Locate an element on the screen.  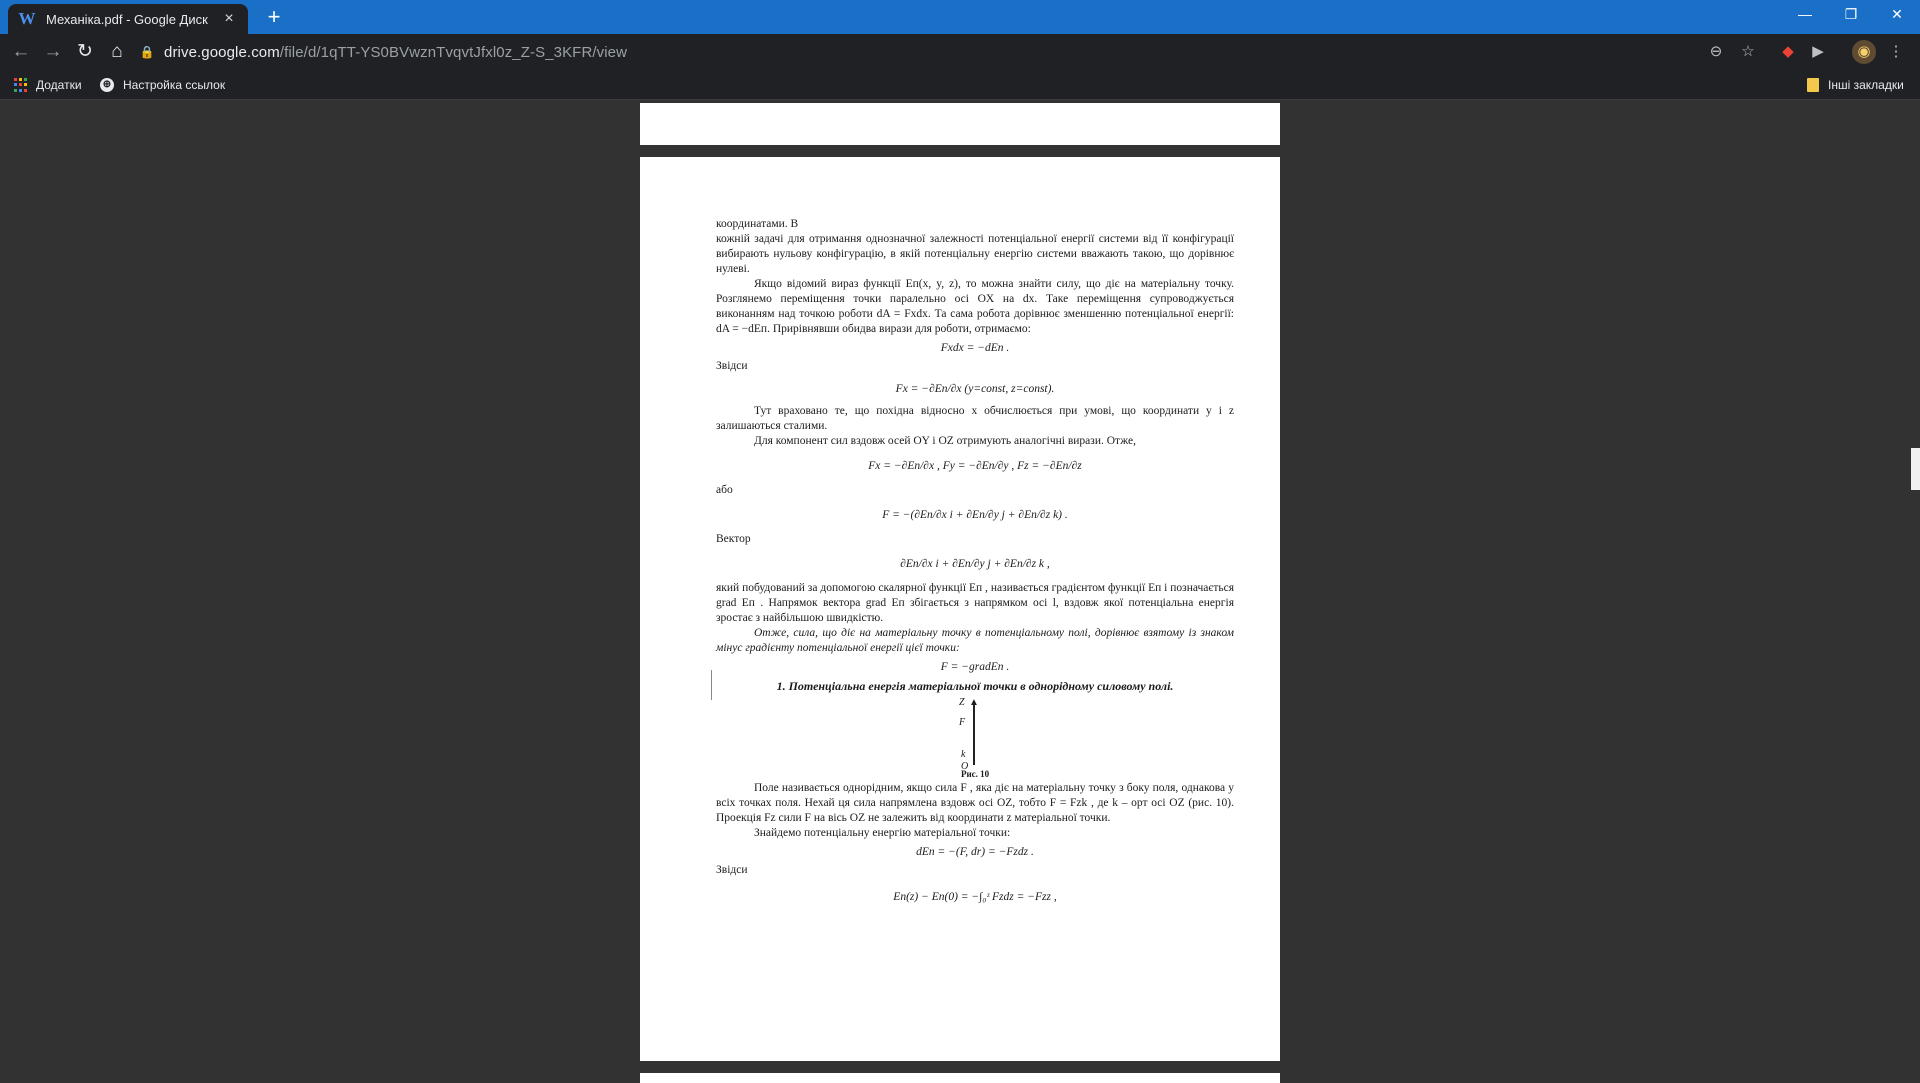
avatar: ◉ is located at coordinates (1864, 52).